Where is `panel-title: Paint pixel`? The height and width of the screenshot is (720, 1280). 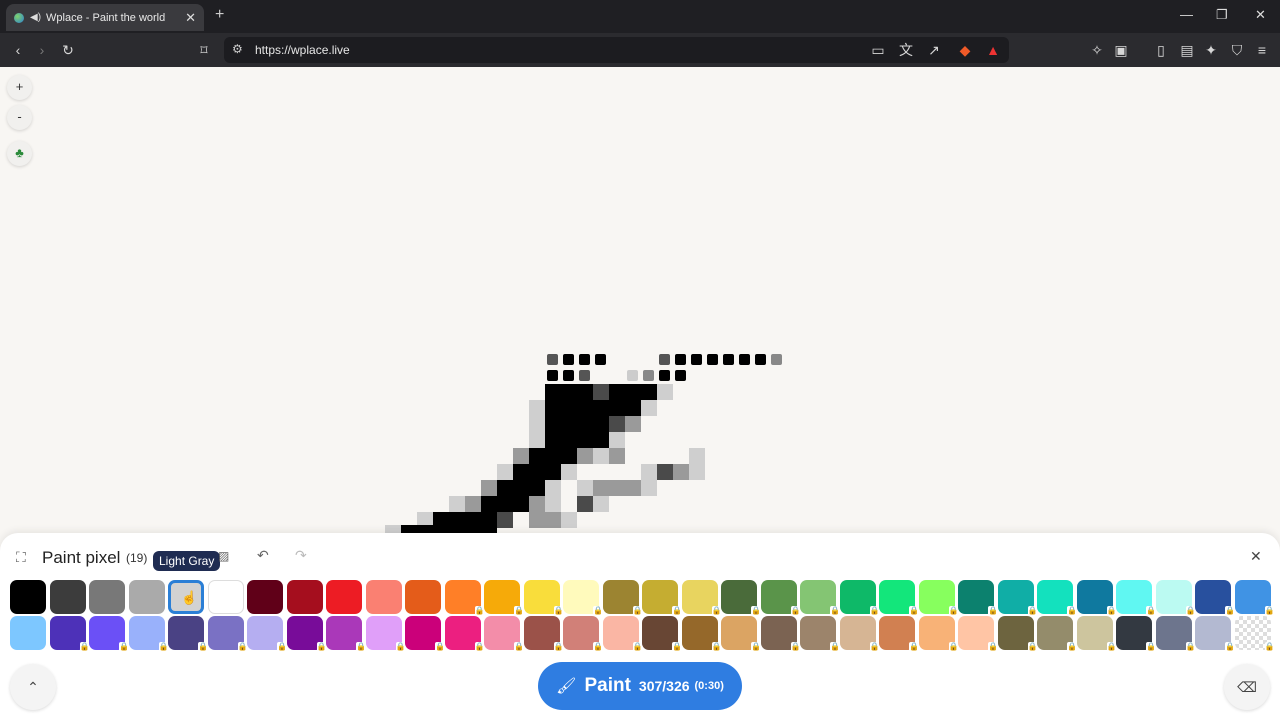 panel-title: Paint pixel is located at coordinates (81, 557).